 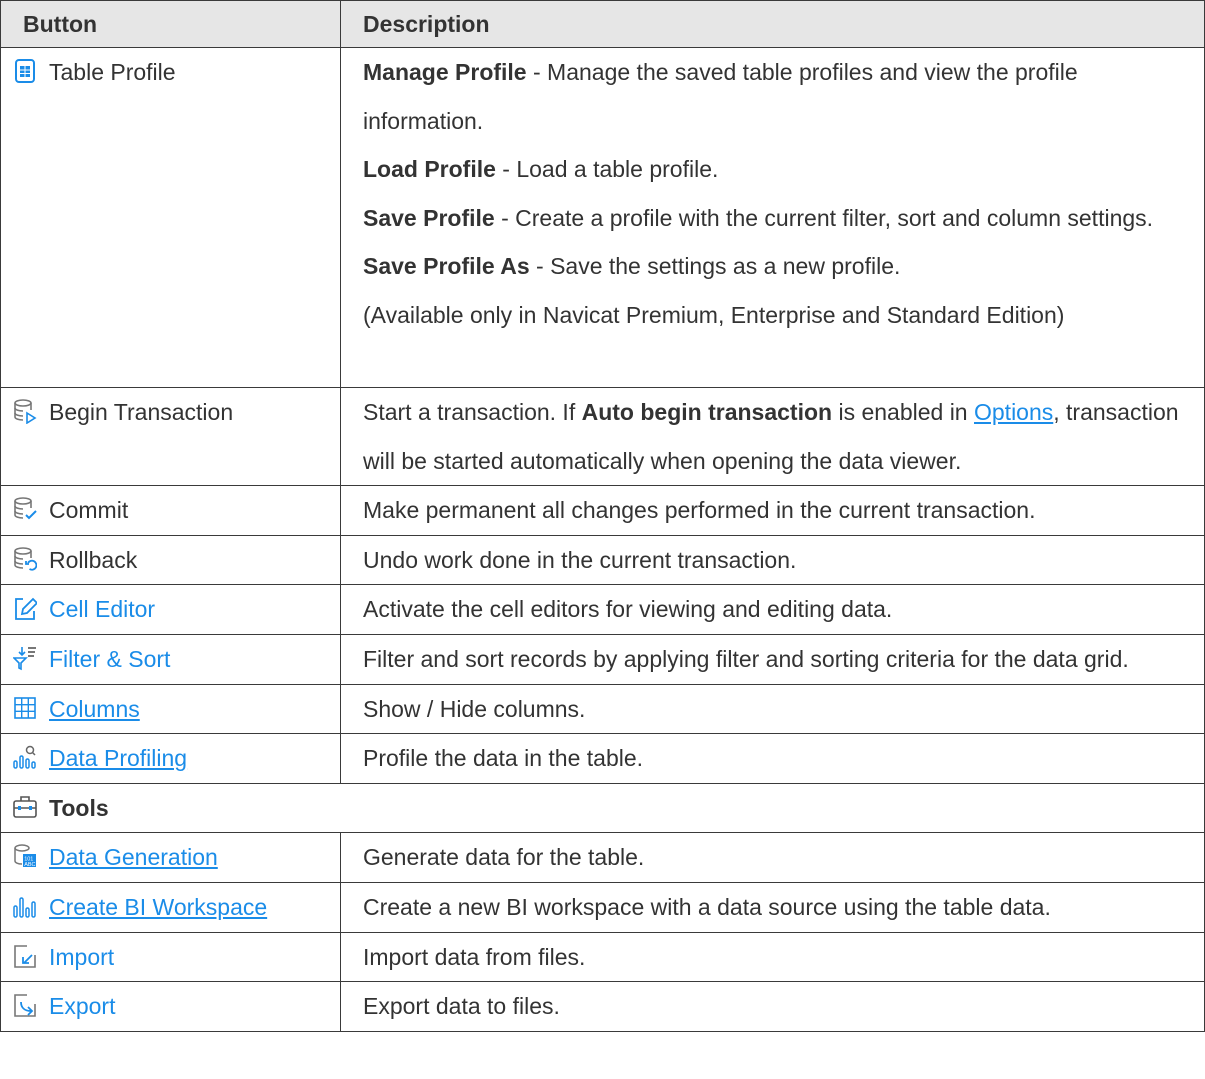 I want to click on columns-icon, so click(x=25, y=708).